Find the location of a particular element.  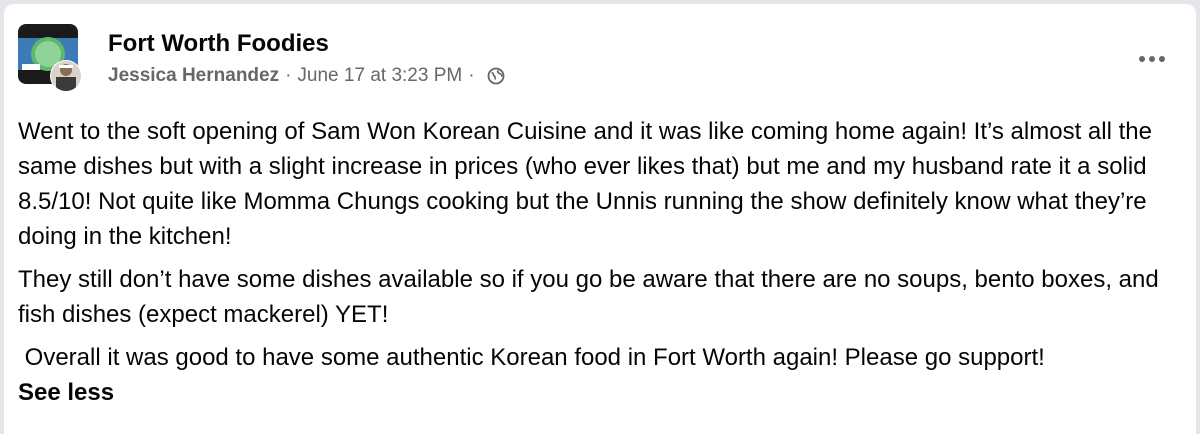

more-options-icon is located at coordinates (1152, 59).